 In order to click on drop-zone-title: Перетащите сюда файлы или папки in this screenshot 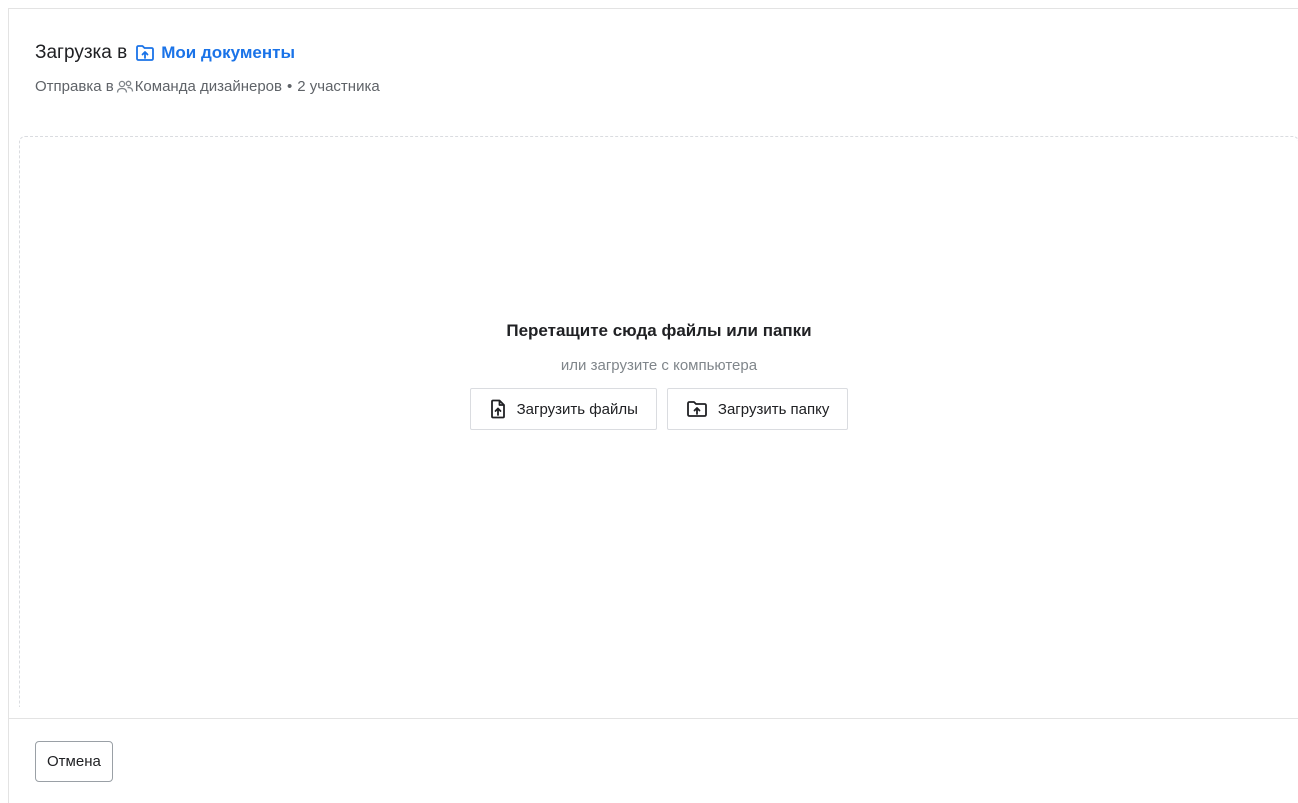, I will do `click(659, 330)`.